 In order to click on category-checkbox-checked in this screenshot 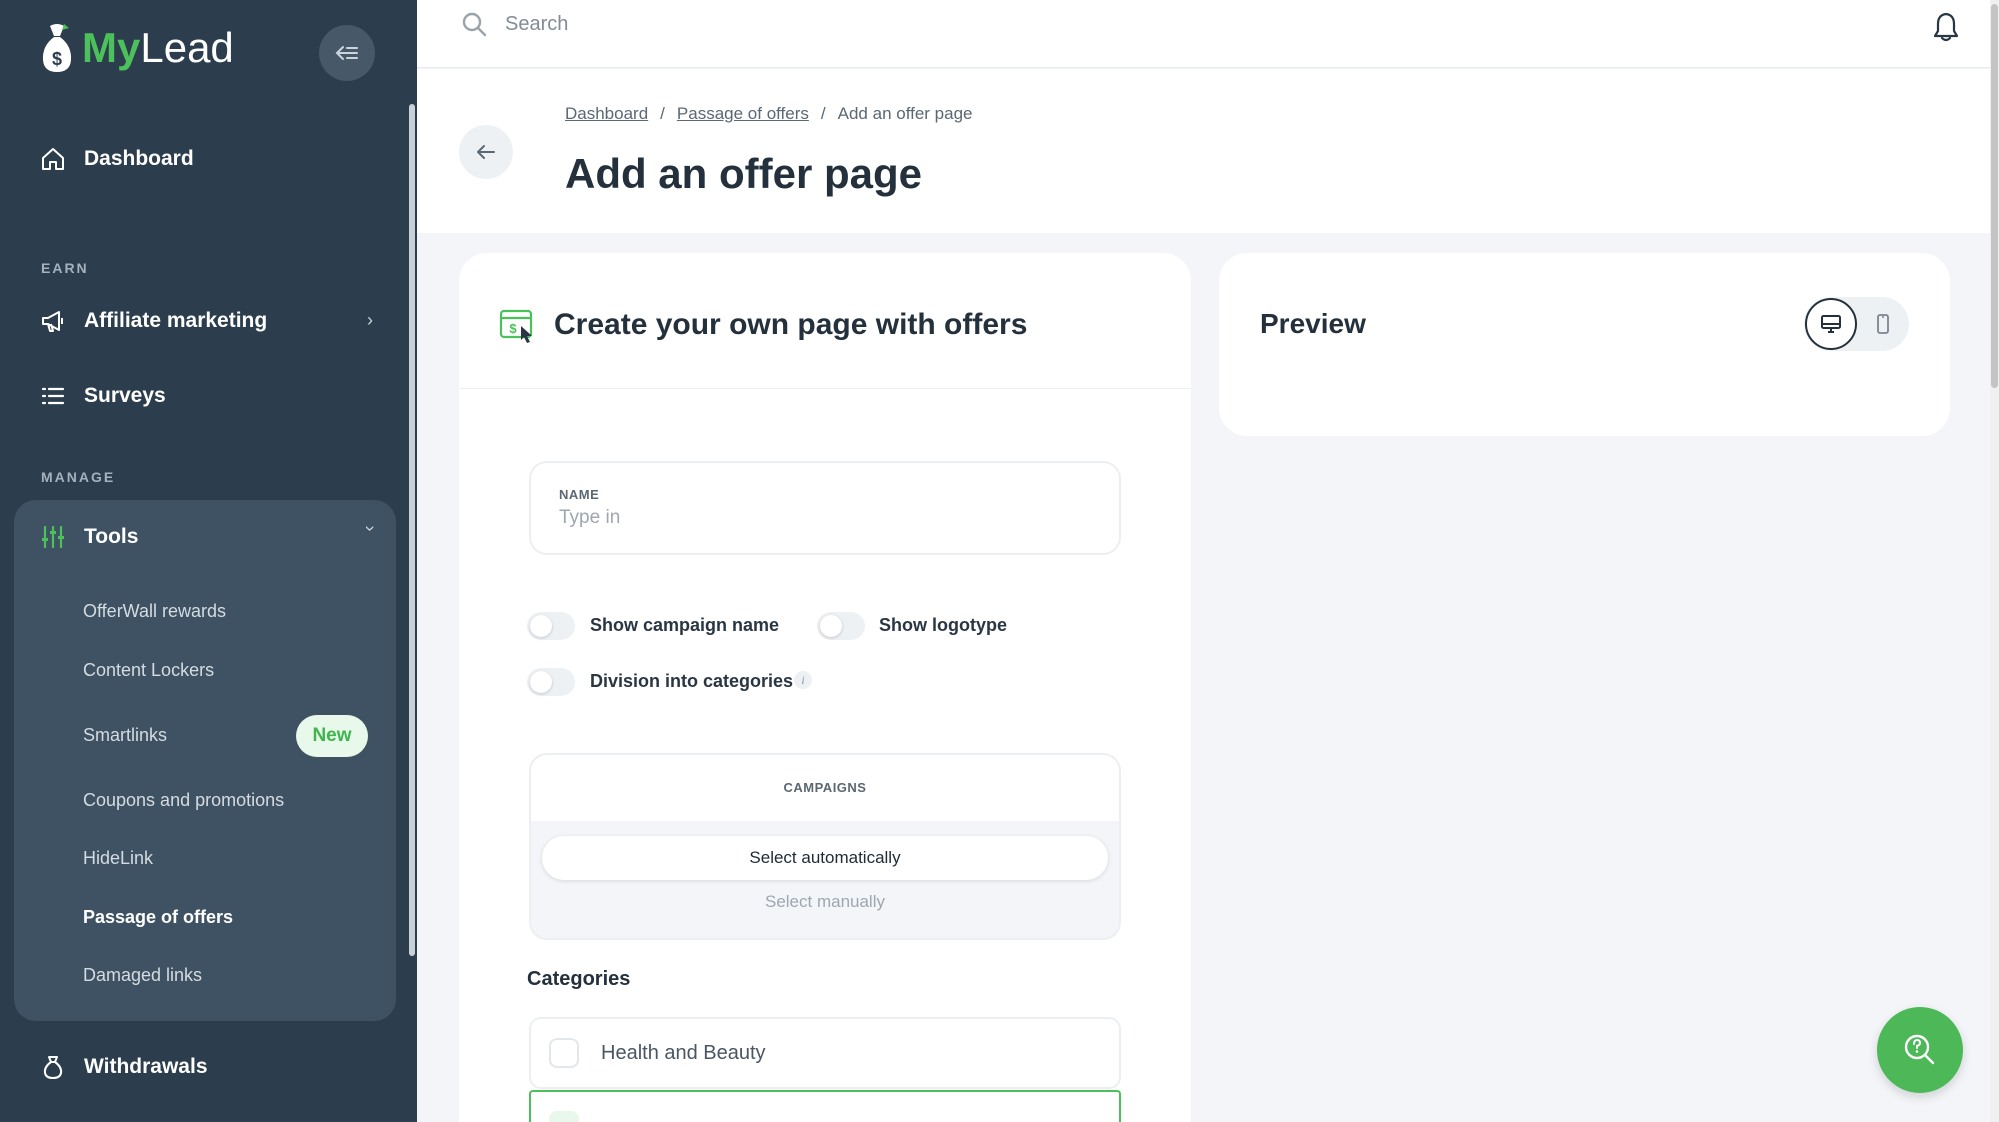, I will do `click(564, 1116)`.